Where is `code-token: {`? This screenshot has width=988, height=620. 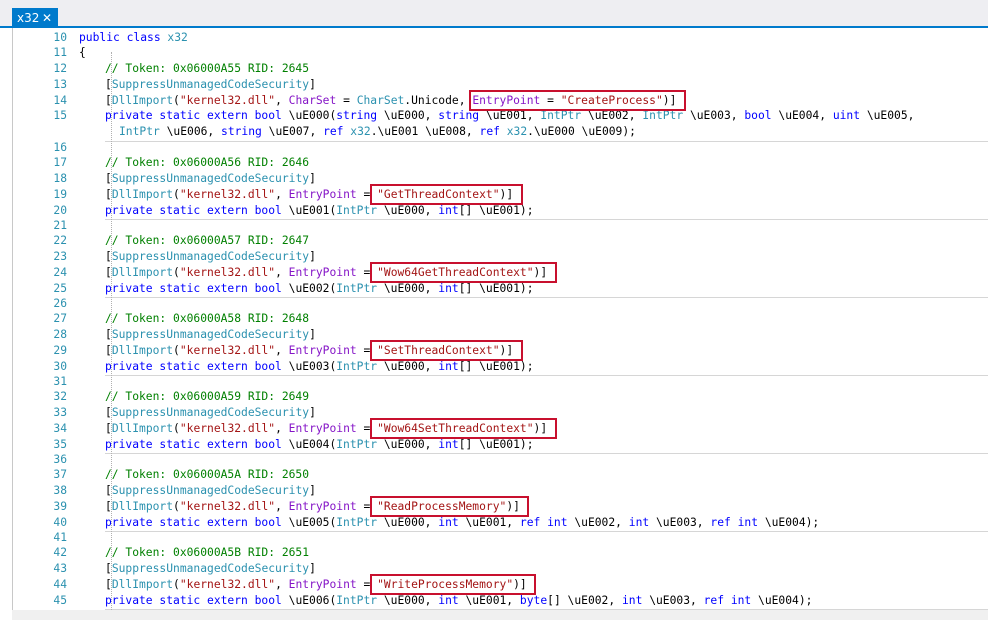
code-token: { is located at coordinates (82, 52).